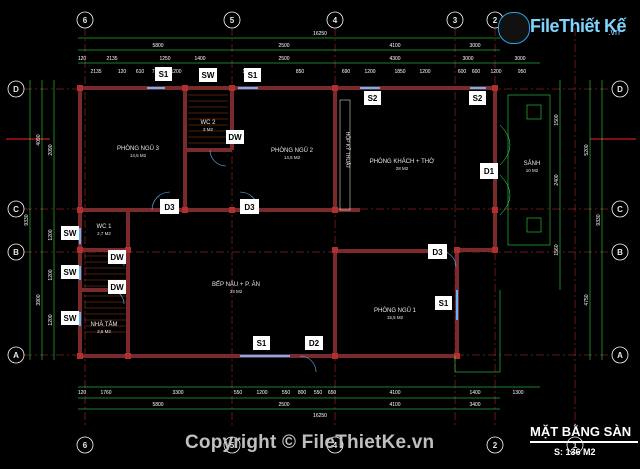 Image resolution: width=640 pixels, height=469 pixels. I want to click on dim-bottom-1: 1200, so click(261, 393).